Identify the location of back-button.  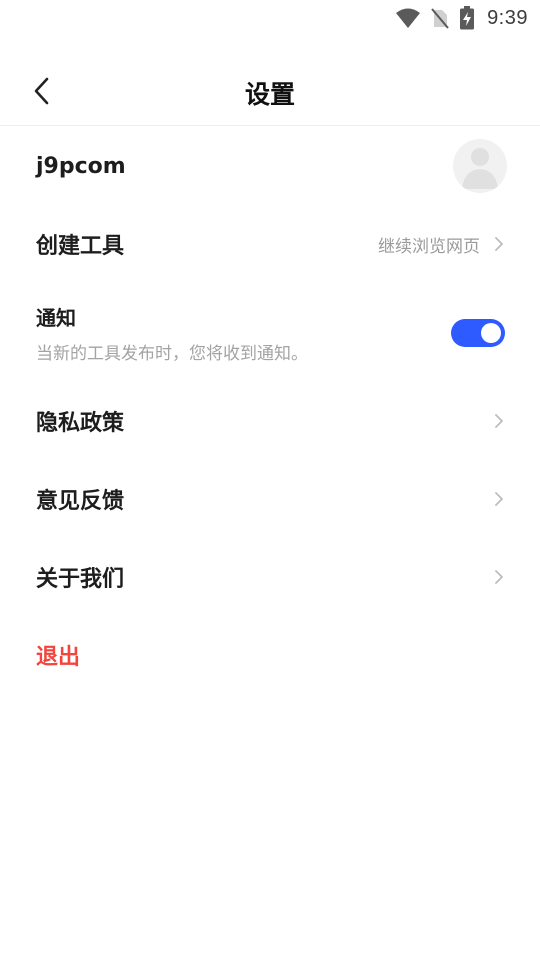
(42, 93).